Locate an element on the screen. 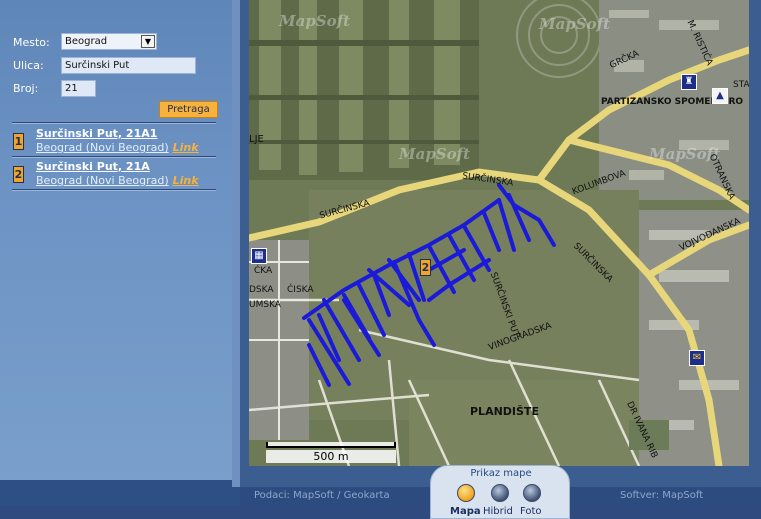 The width and height of the screenshot is (761, 519). result-title: Surčinski Put, 21A1 is located at coordinates (96, 133).